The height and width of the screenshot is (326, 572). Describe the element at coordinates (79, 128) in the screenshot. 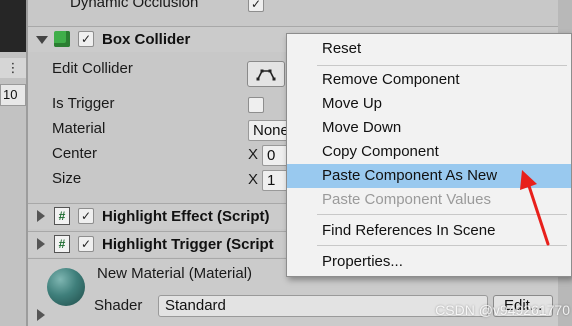

I see `material-label: Material` at that location.